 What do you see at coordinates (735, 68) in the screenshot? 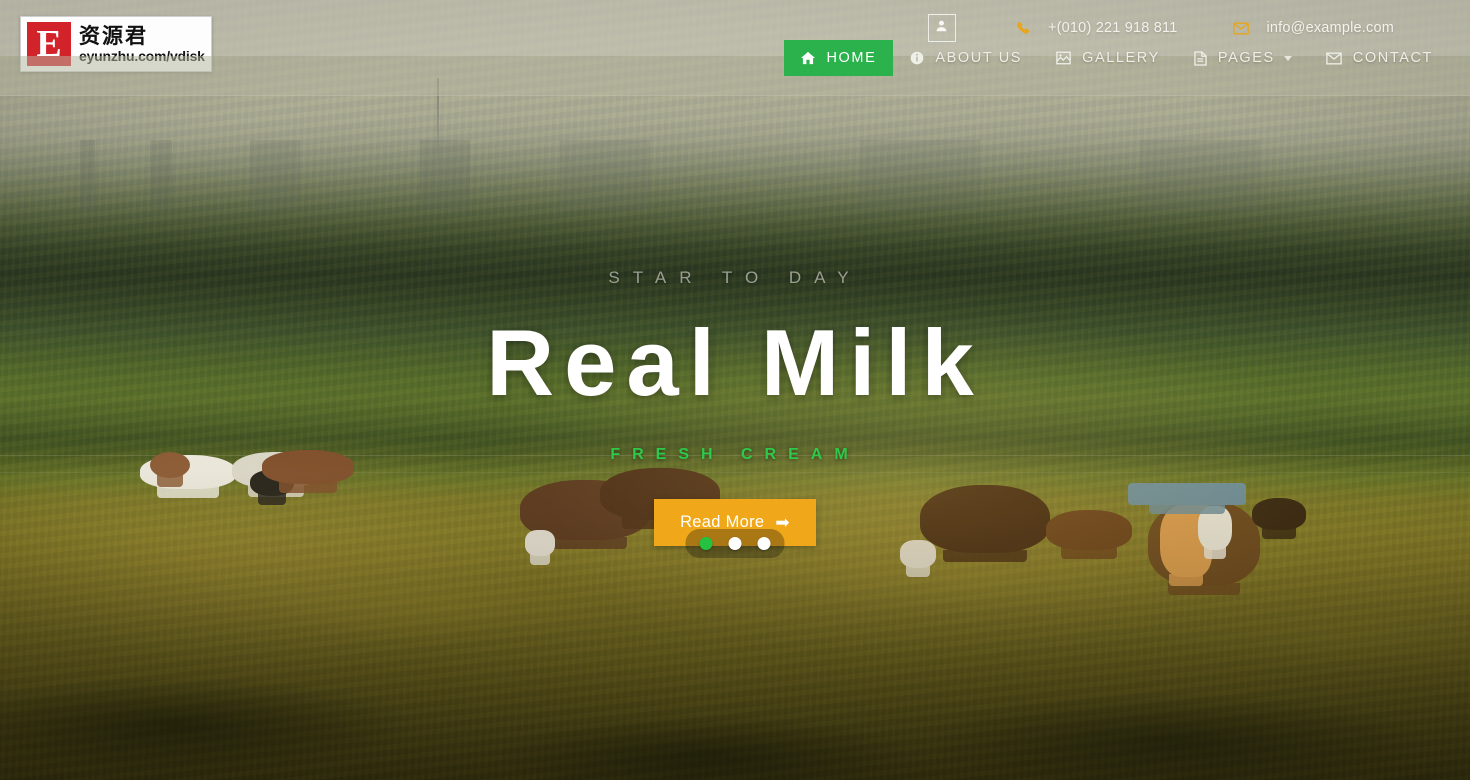
I see `header-navbar: HOME ABOUT US GALLERY PAGES CONTACT` at bounding box center [735, 68].